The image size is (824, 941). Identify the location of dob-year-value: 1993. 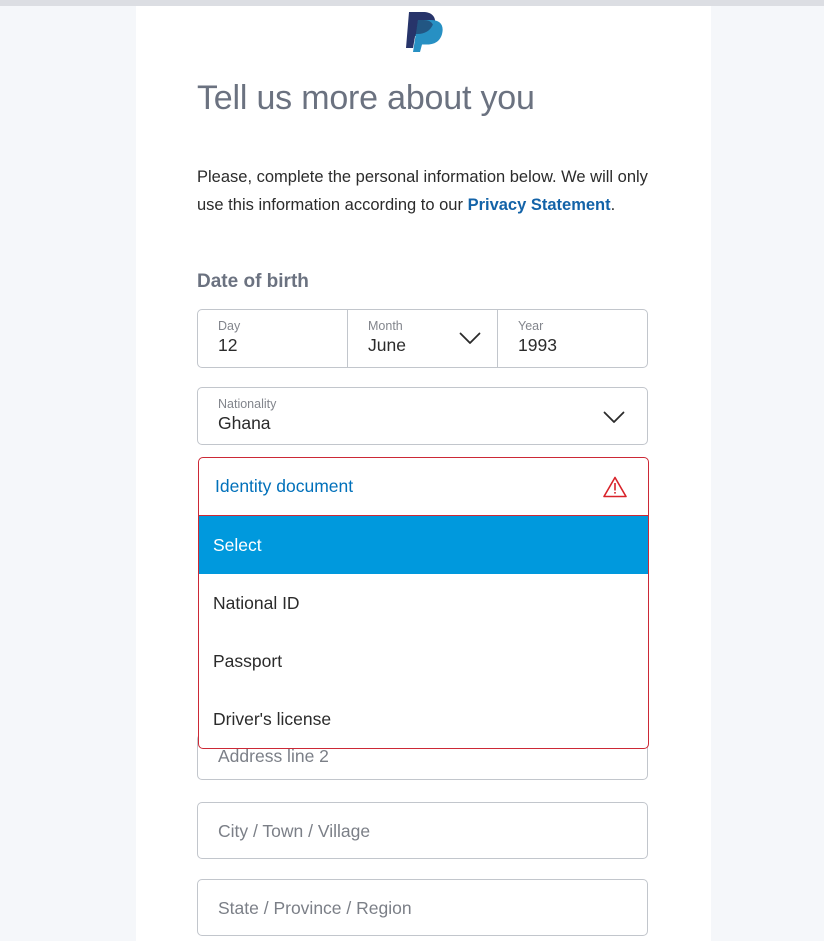
(537, 345).